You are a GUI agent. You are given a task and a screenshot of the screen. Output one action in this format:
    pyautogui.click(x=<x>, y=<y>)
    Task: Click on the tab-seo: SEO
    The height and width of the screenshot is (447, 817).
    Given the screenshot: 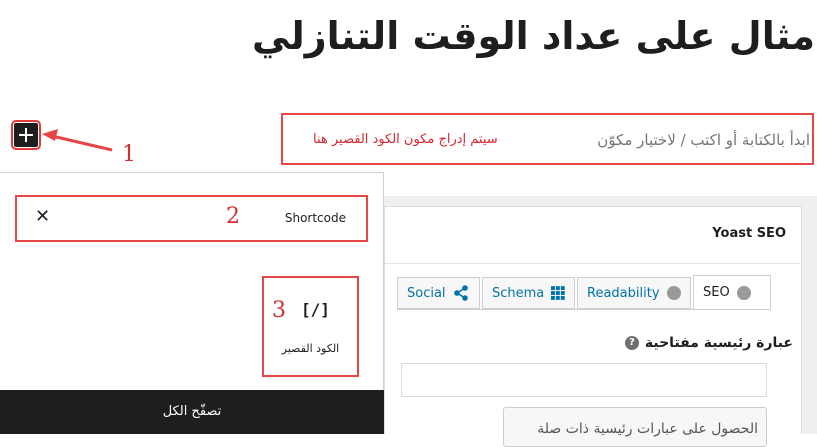 What is the action you would take?
    pyautogui.click(x=732, y=292)
    